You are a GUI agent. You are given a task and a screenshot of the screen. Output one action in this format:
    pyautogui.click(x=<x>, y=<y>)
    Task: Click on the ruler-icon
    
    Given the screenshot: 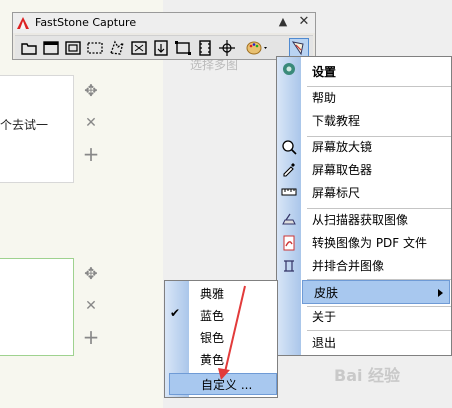 What is the action you would take?
    pyautogui.click(x=289, y=192)
    